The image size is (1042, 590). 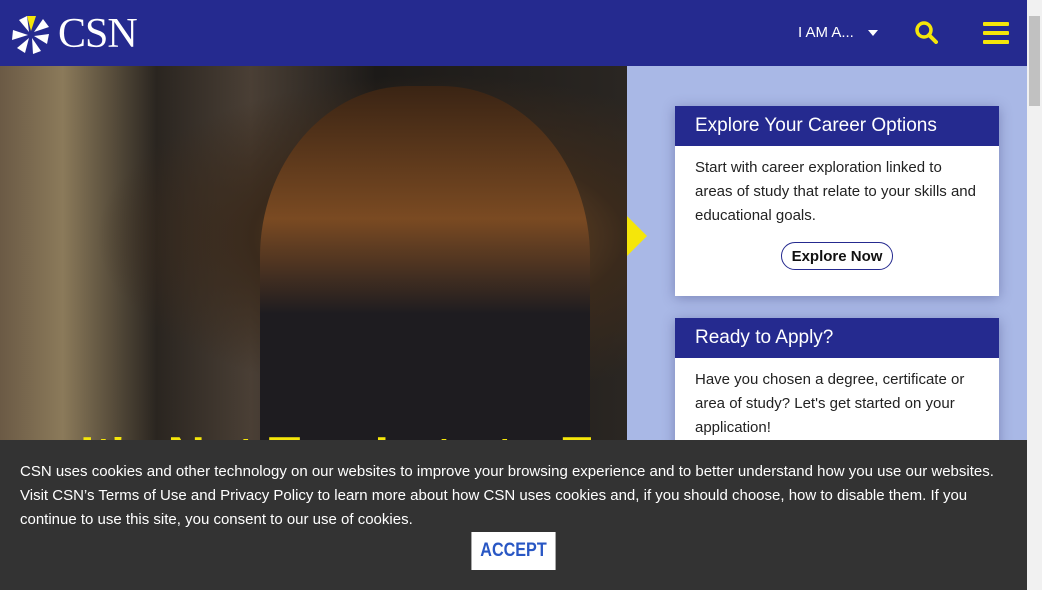 I want to click on flower-logo-icon, so click(x=30, y=35).